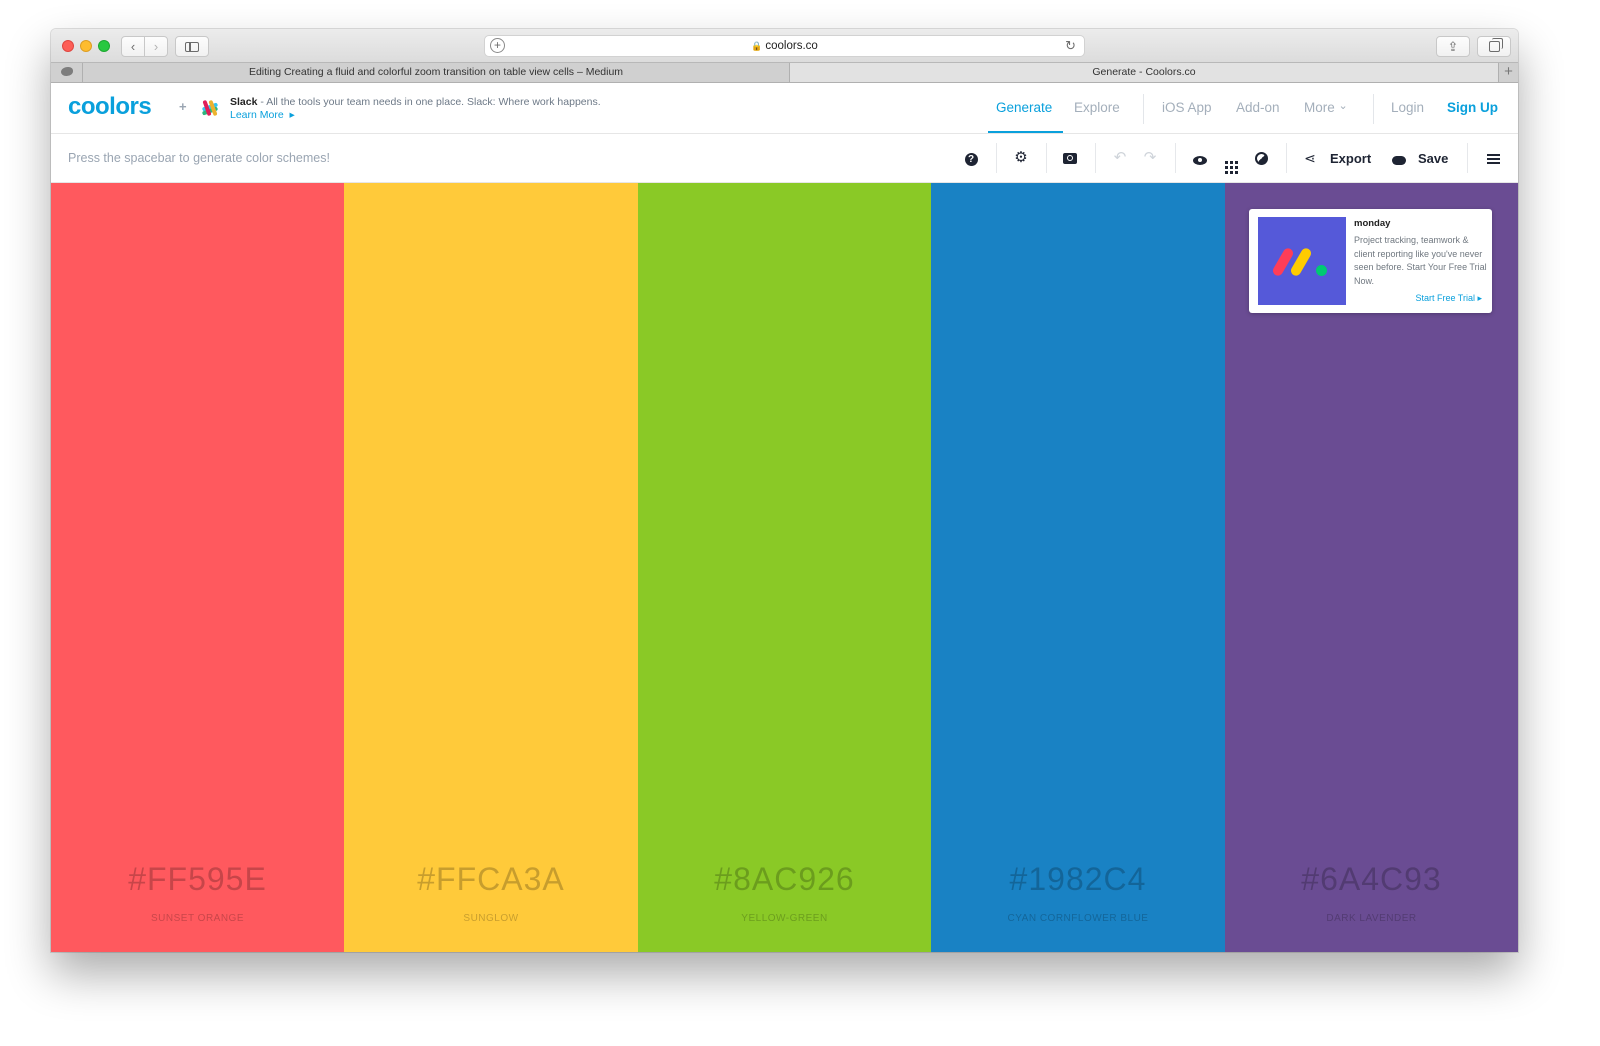 The image size is (1600, 1046). I want to click on share-icon: ⇪, so click(1453, 46).